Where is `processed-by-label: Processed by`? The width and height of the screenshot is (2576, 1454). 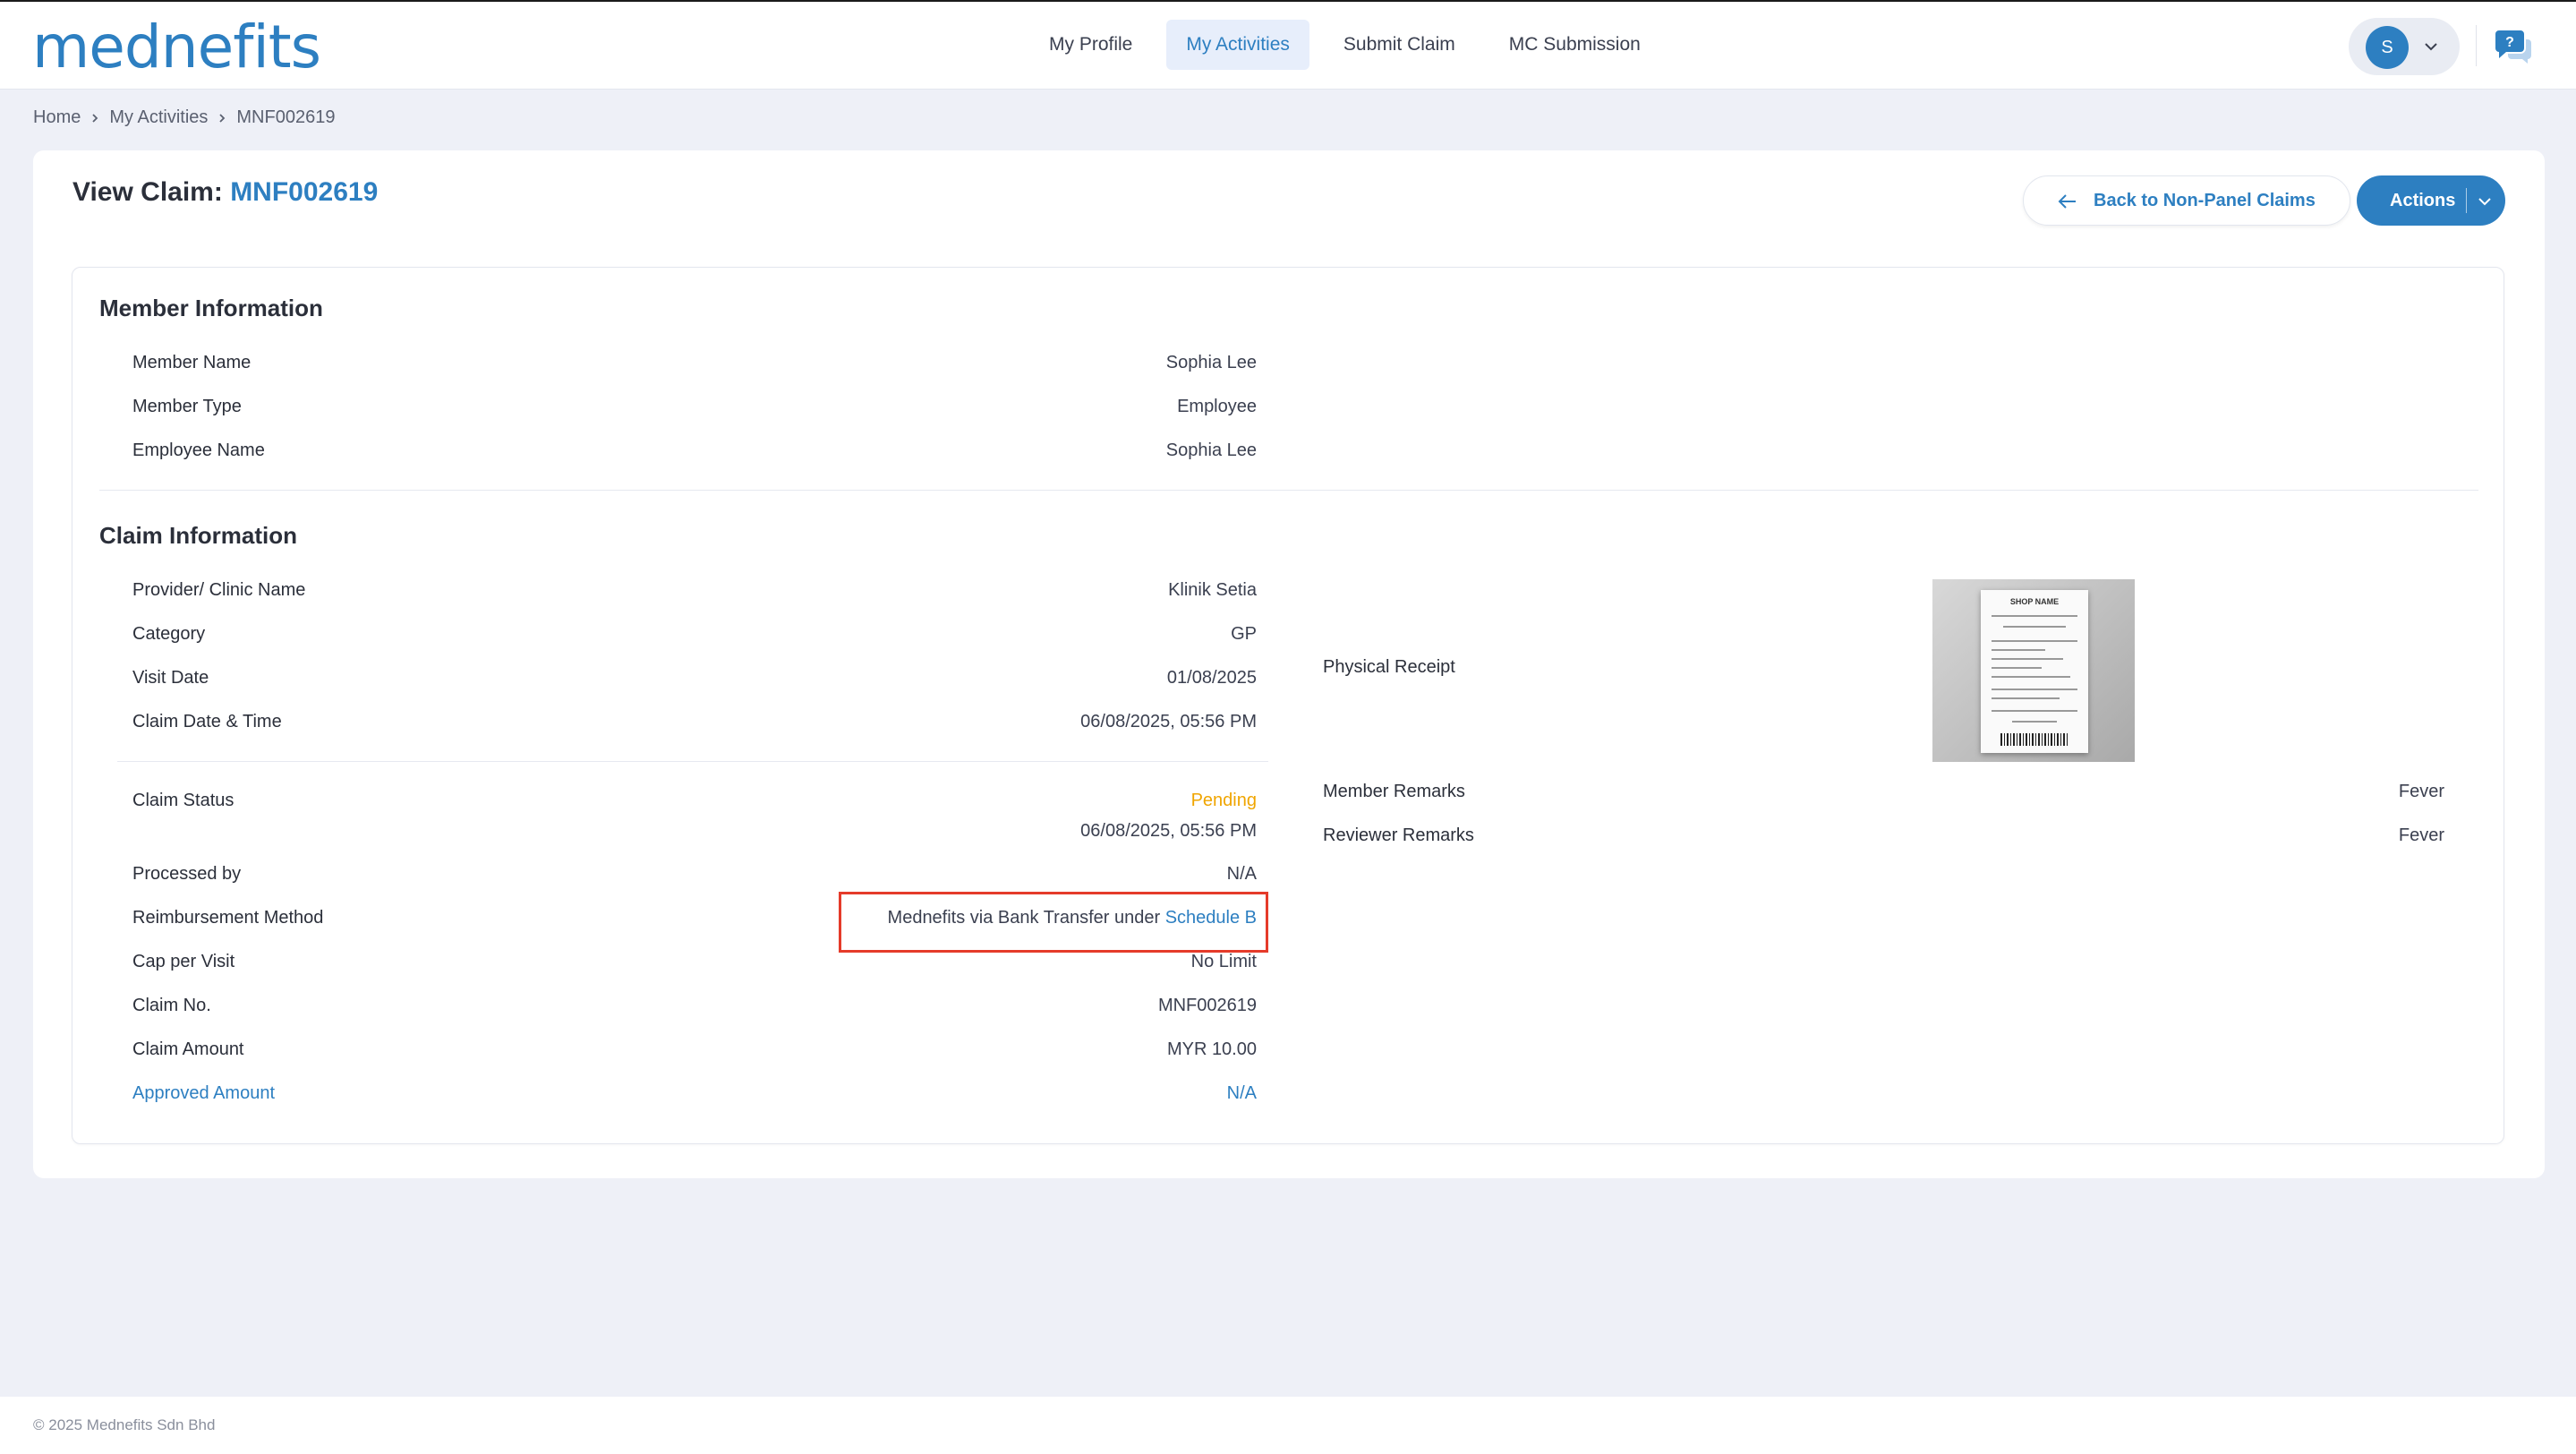 processed-by-label: Processed by is located at coordinates (187, 874).